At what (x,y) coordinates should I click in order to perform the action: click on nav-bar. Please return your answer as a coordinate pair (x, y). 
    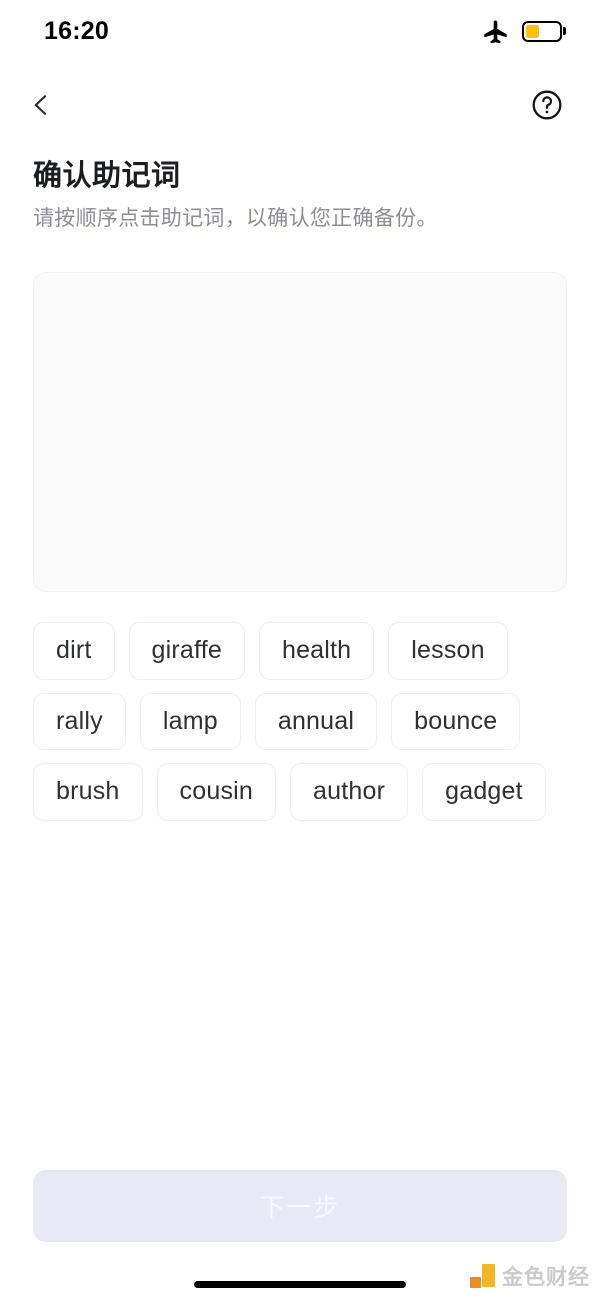
    Looking at the image, I should click on (300, 105).